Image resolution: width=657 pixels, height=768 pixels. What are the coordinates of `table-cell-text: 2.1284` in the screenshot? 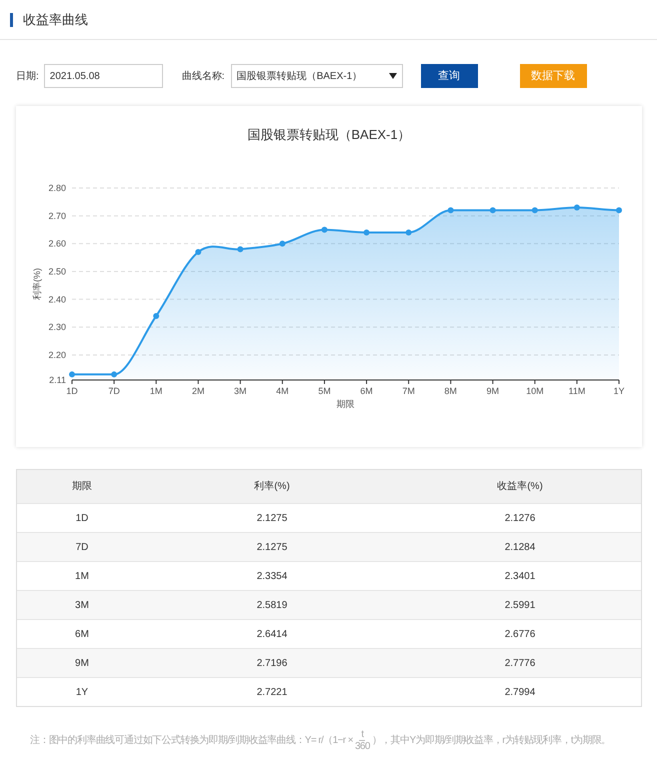 It's located at (520, 547).